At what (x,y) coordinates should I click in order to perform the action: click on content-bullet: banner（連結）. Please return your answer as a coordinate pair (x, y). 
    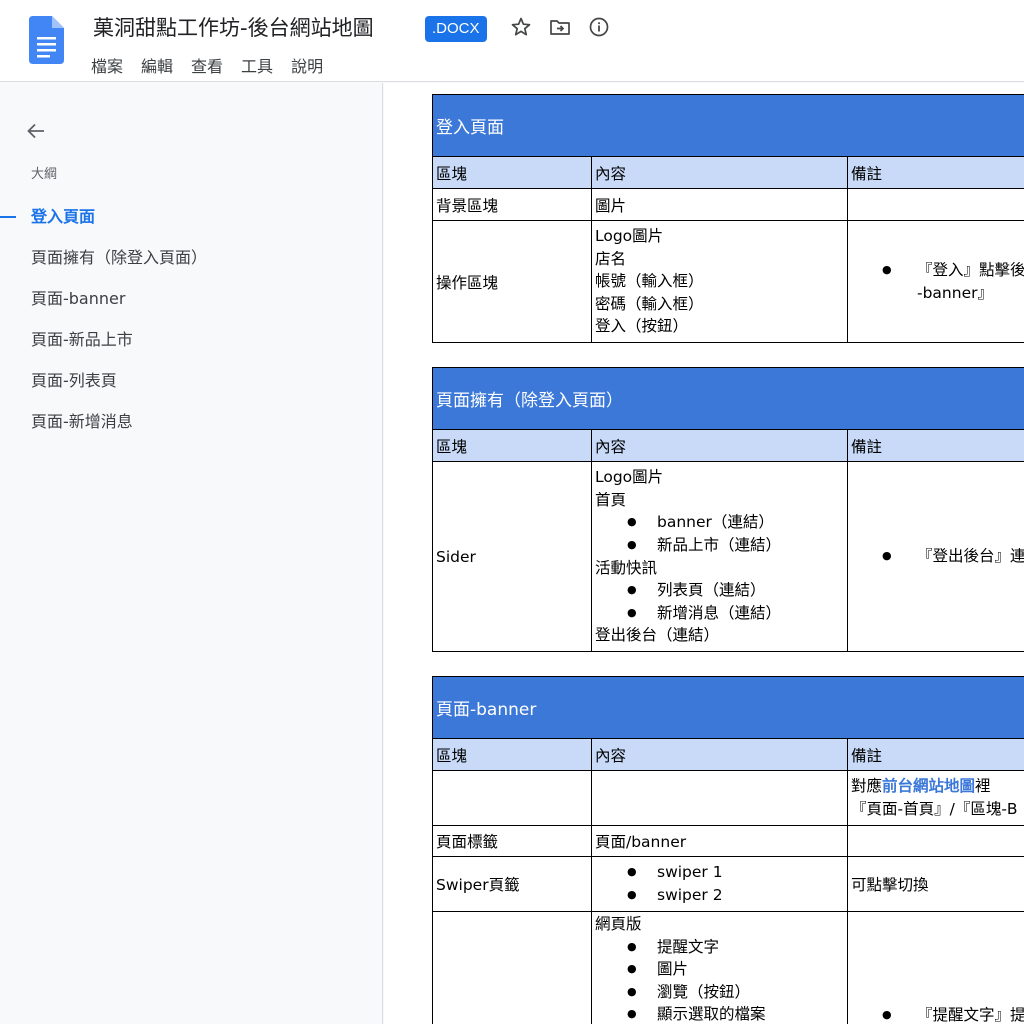
    Looking at the image, I should click on (719, 522).